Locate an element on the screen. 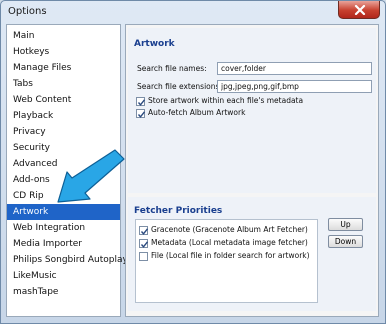  gracenote-checkbox is located at coordinates (144, 230).